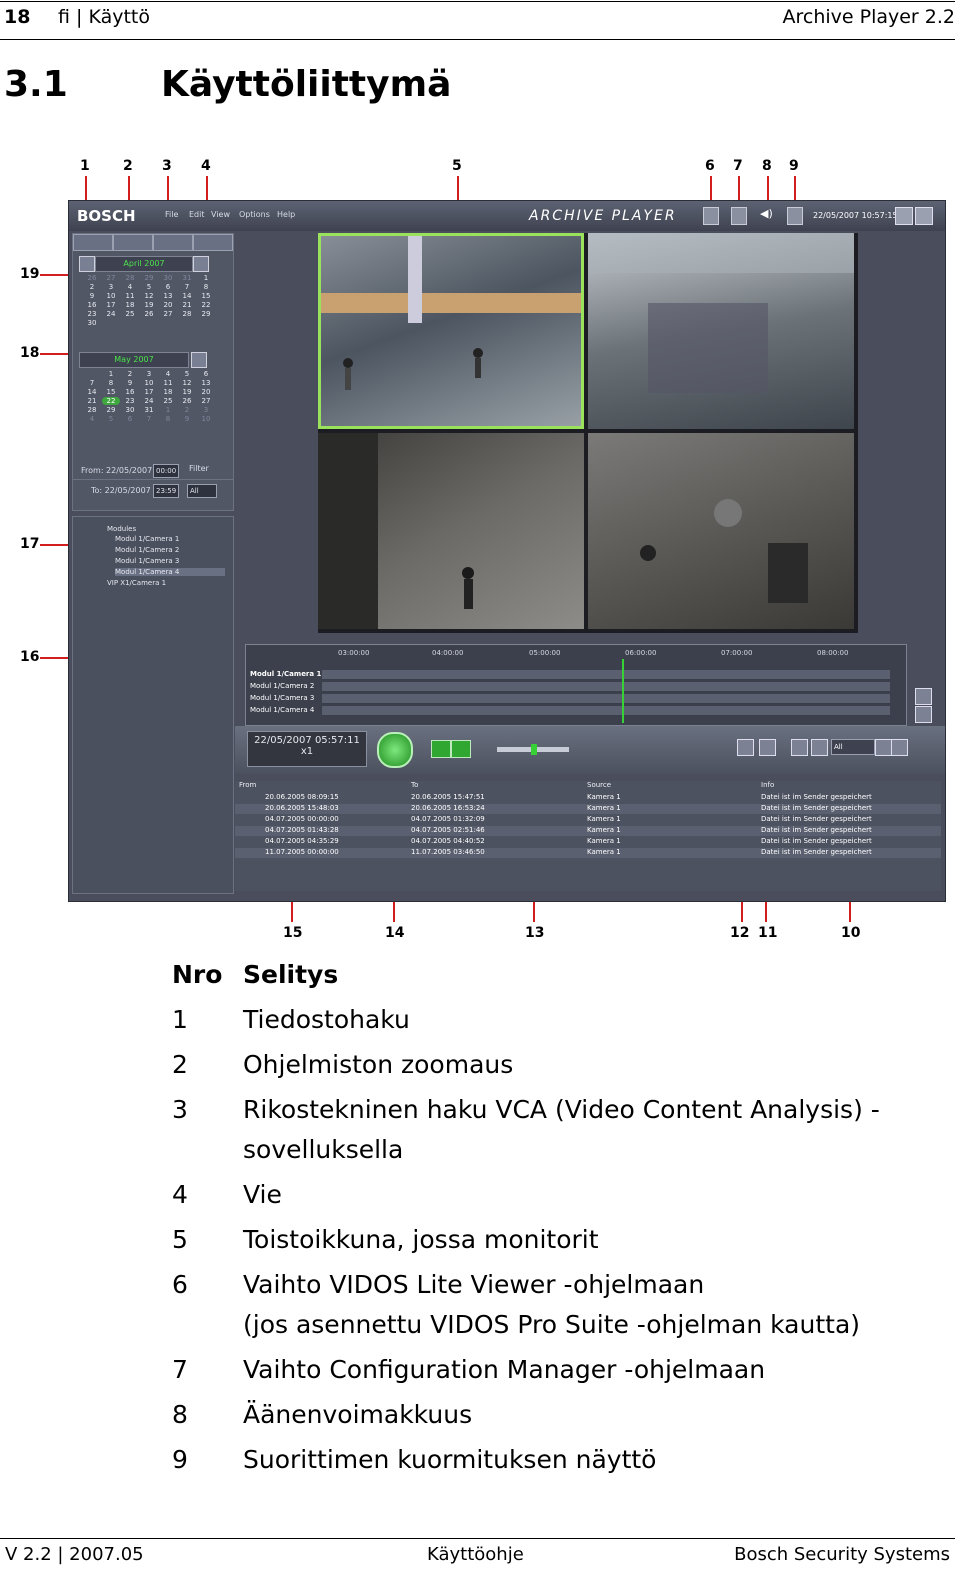  What do you see at coordinates (197, 214) in the screenshot?
I see `menu-edit: Edit` at bounding box center [197, 214].